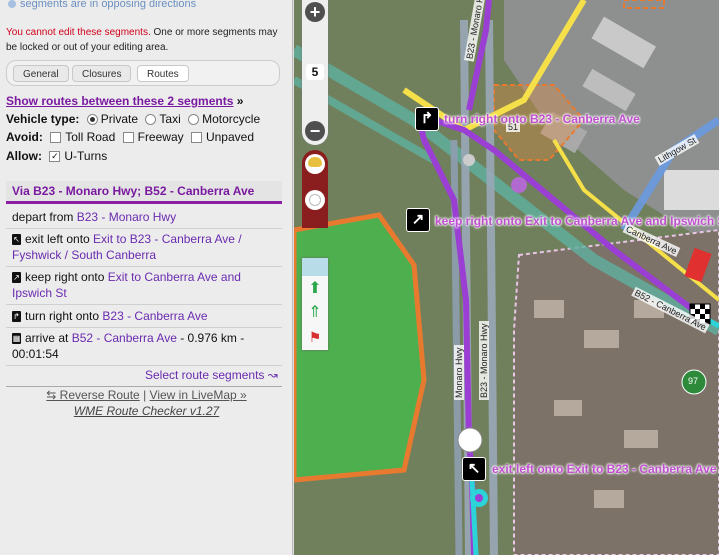 This screenshot has width=719, height=555. I want to click on step-text: keep right onto, so click(66, 277).